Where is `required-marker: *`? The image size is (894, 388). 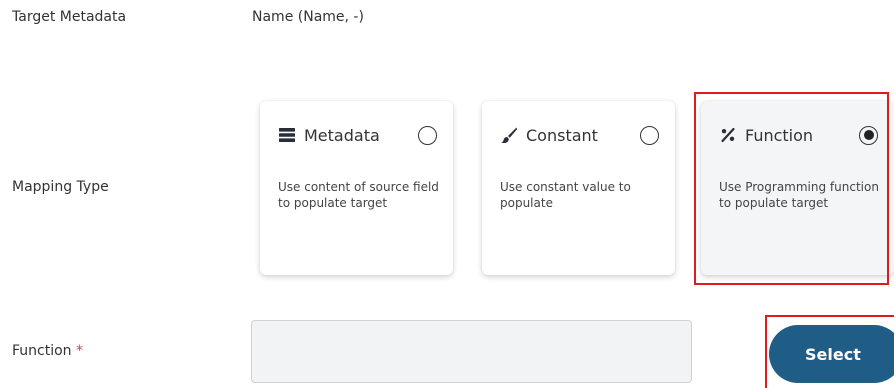
required-marker: * is located at coordinates (80, 351).